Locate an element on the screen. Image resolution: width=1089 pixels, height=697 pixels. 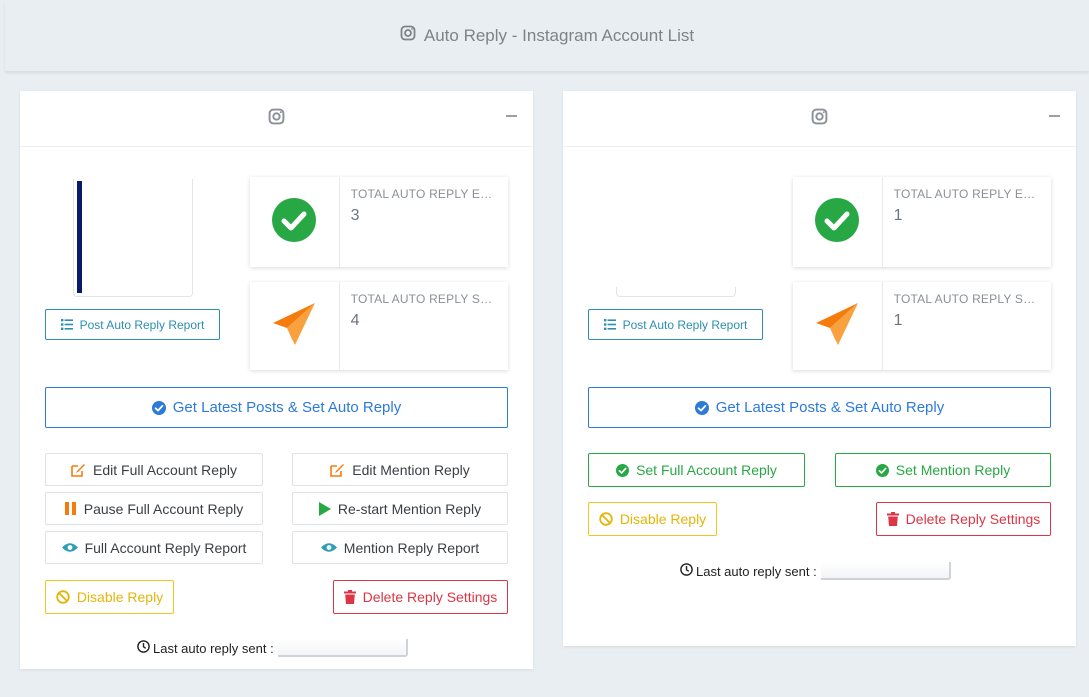
stat-value: 4 is located at coordinates (355, 320).